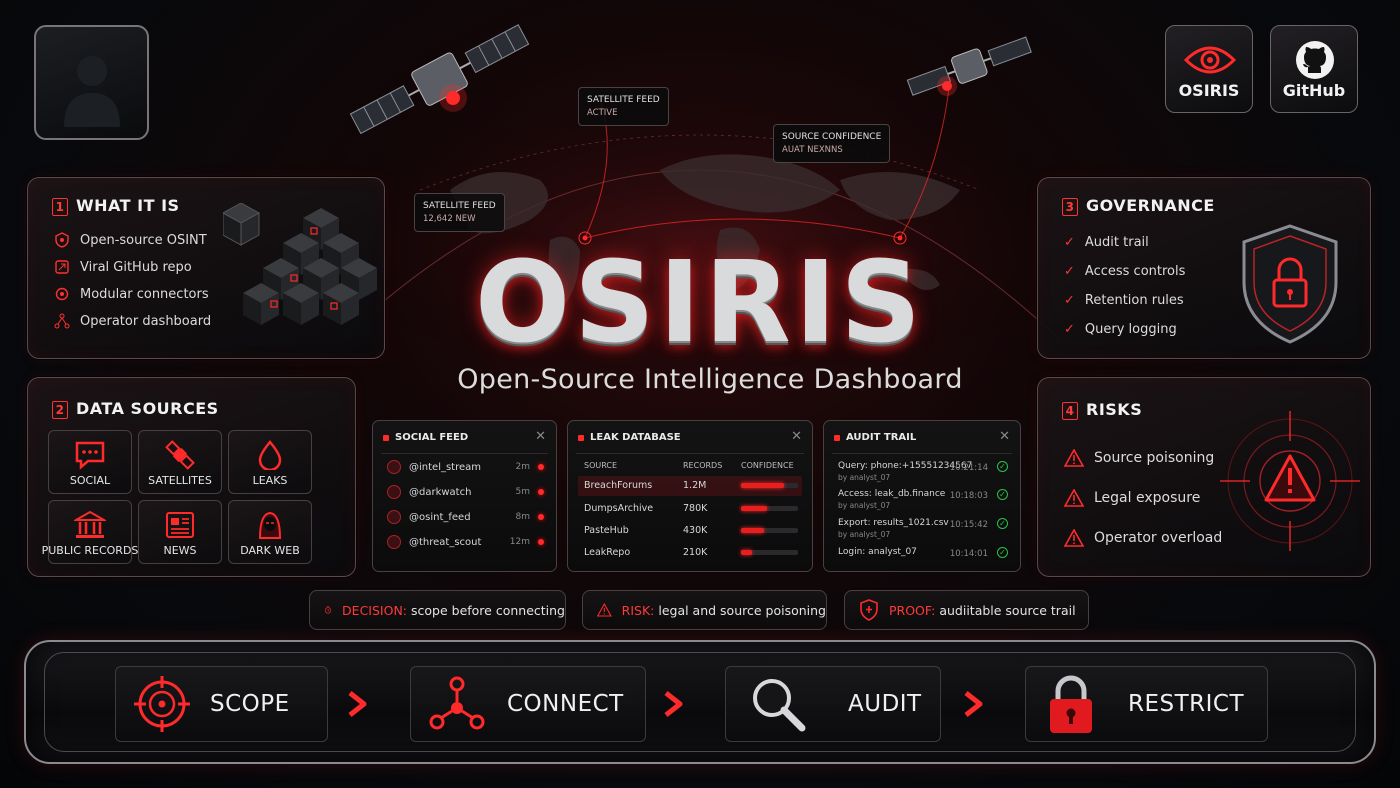 Image resolution: width=1400 pixels, height=788 pixels. I want to click on feed-handle: @threat_scout, so click(445, 542).